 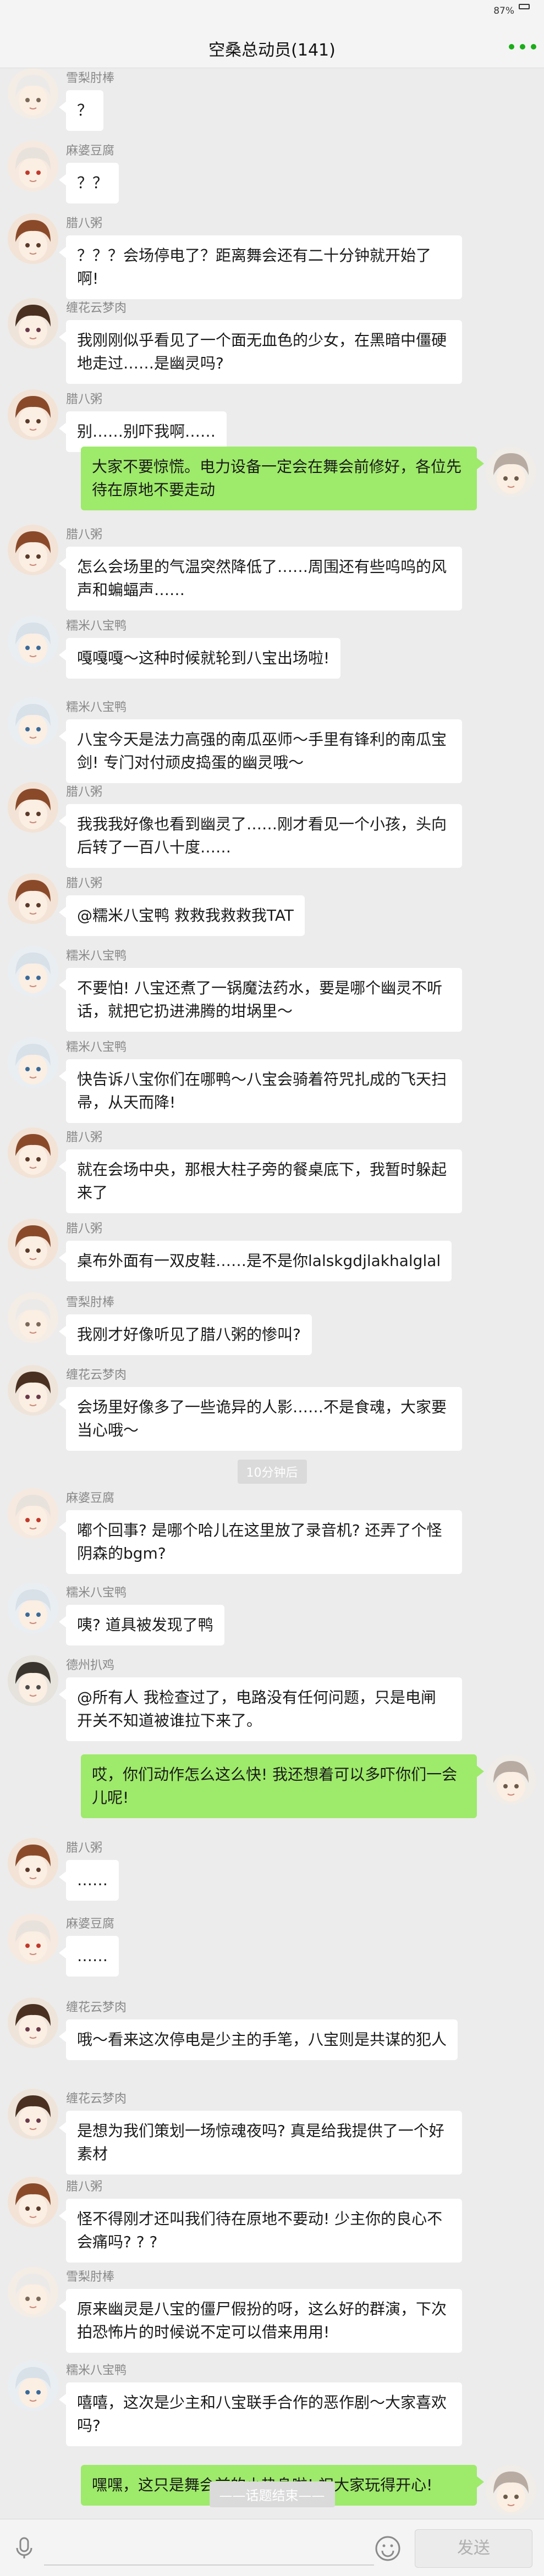 I want to click on status-bar: 87%, so click(x=272, y=12).